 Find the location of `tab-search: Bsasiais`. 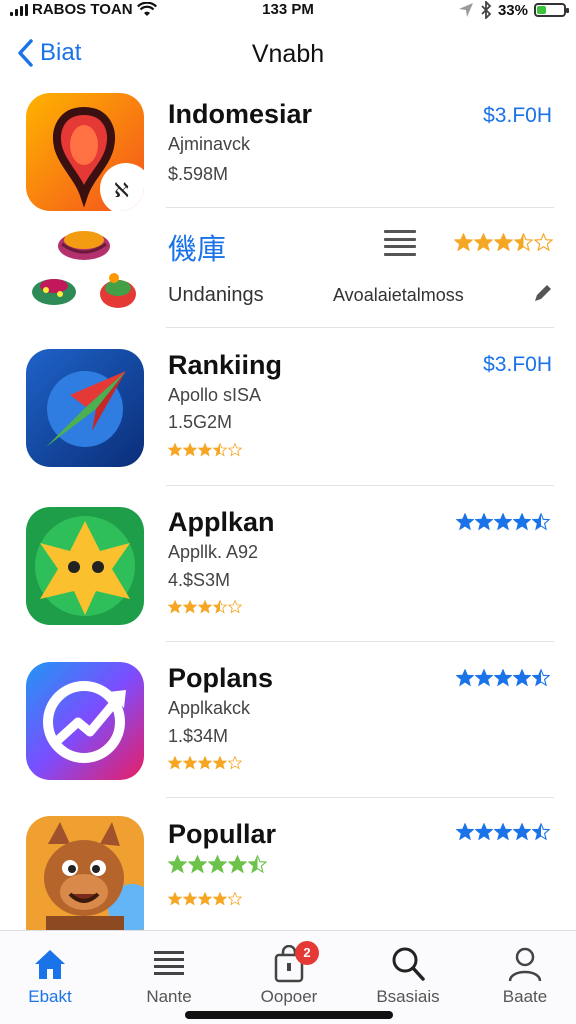

tab-search: Bsasiais is located at coordinates (408, 976).